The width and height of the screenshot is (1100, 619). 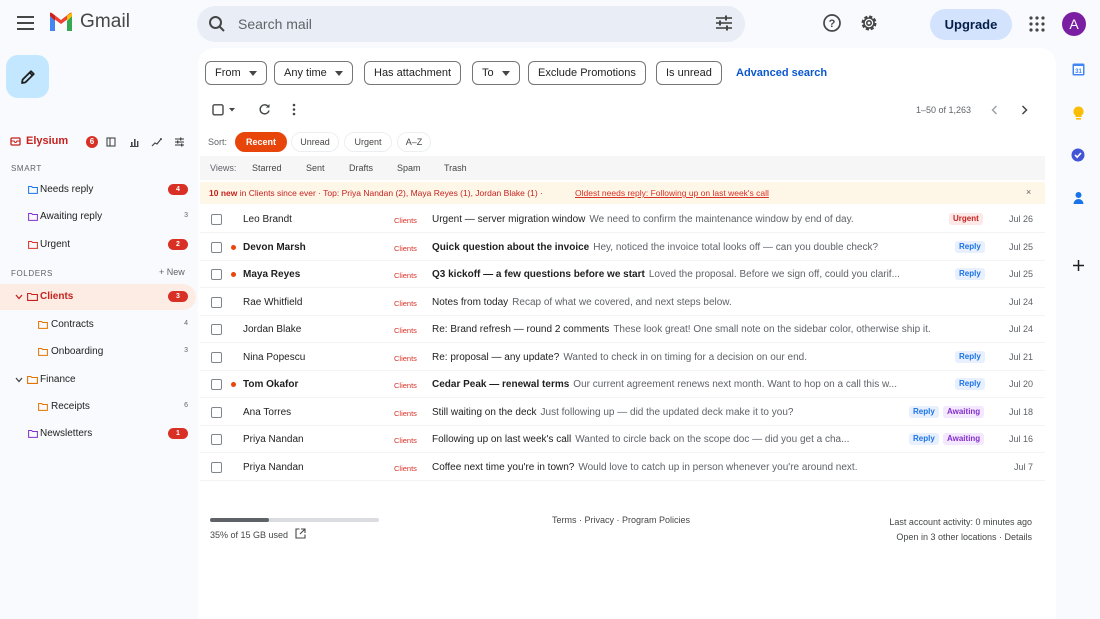 What do you see at coordinates (413, 73) in the screenshot?
I see `filter-chip-has-attachment: Has attachment` at bounding box center [413, 73].